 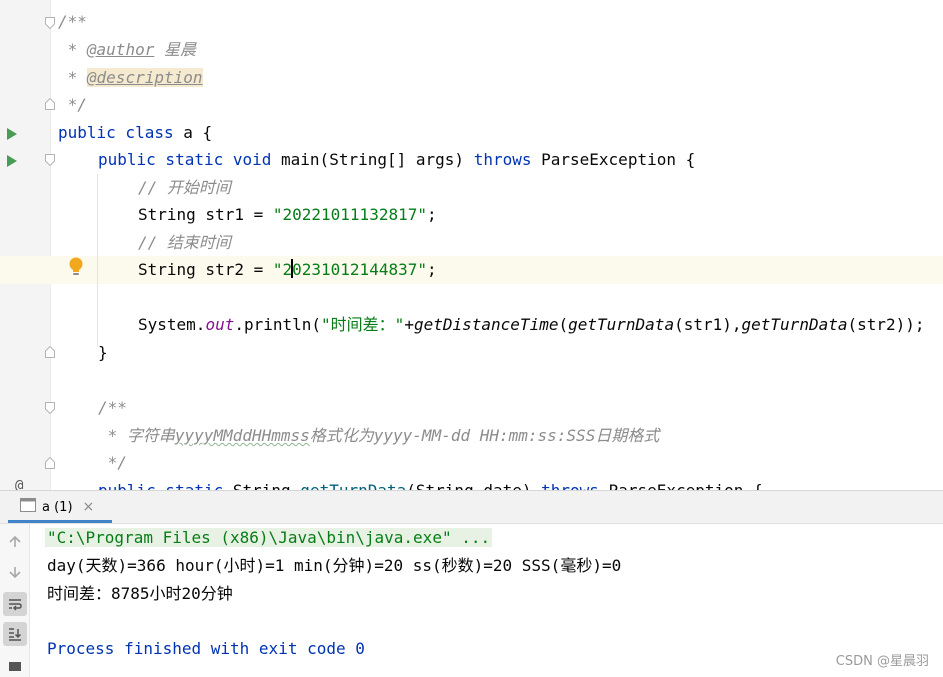 I want to click on run-toolbar, so click(x=15, y=600).